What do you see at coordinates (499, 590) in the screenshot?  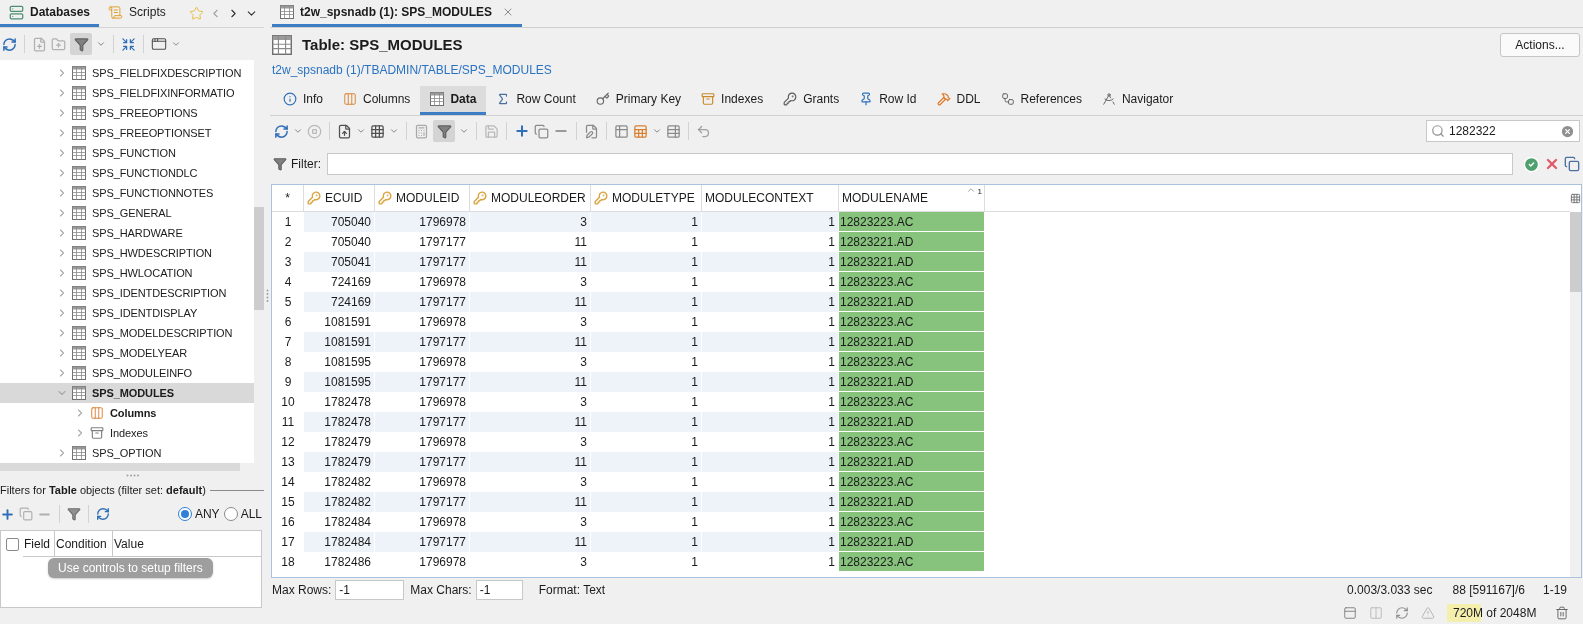 I see `max-chars-field: -1` at bounding box center [499, 590].